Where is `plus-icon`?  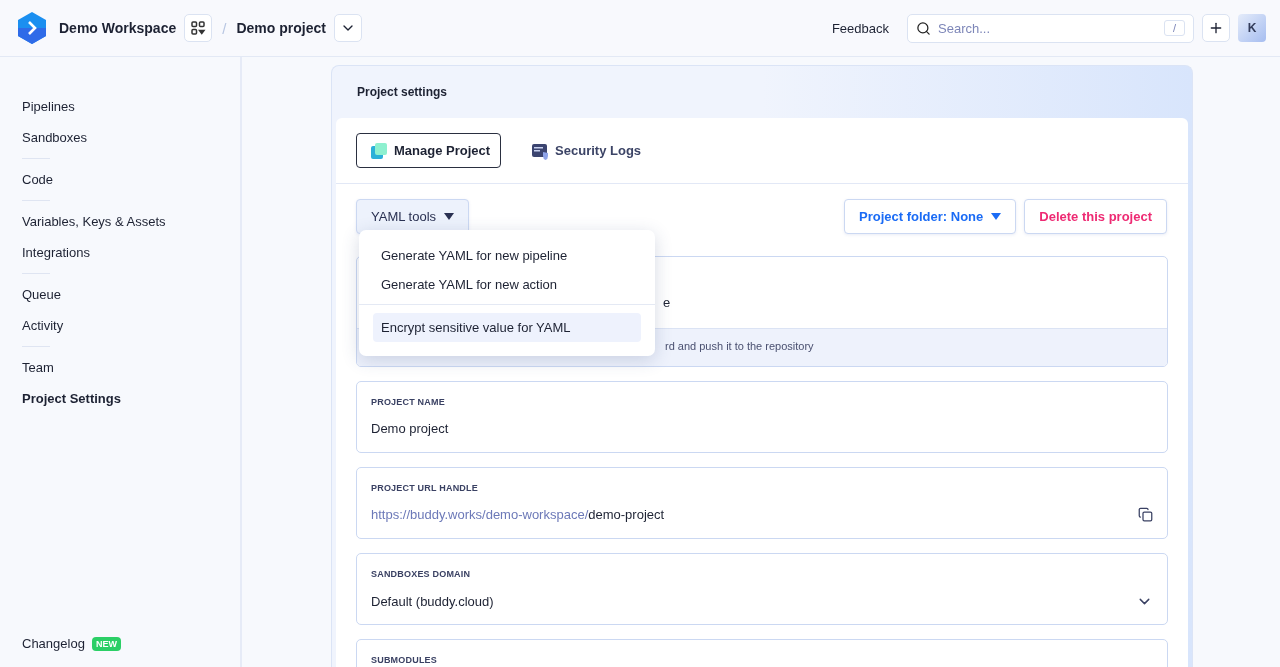
plus-icon is located at coordinates (1216, 28).